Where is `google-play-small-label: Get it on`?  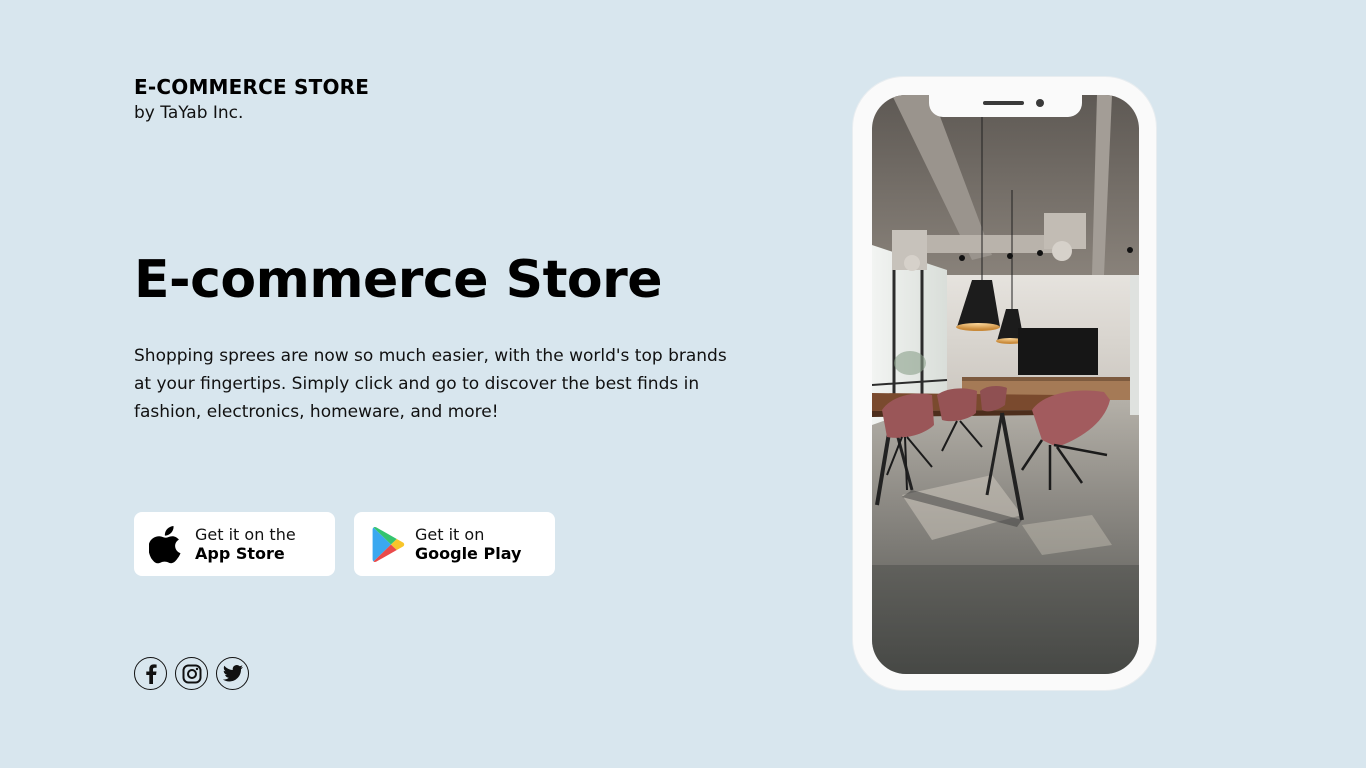 google-play-small-label: Get it on is located at coordinates (450, 534).